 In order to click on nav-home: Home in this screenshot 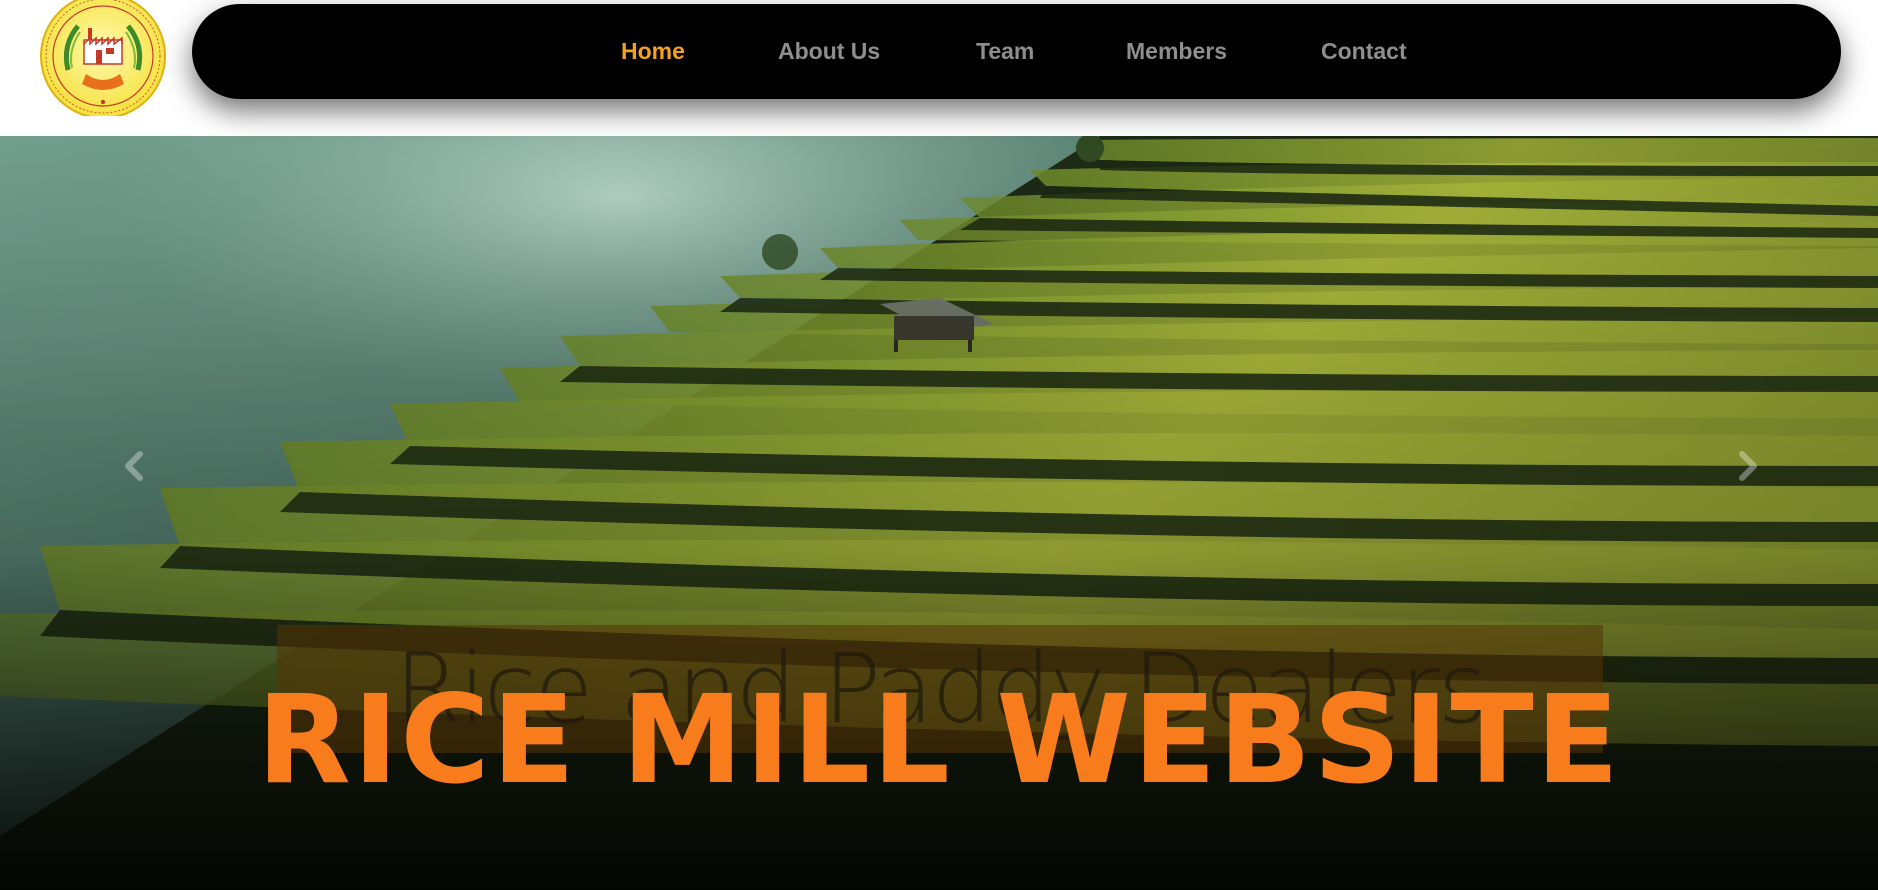, I will do `click(653, 51)`.